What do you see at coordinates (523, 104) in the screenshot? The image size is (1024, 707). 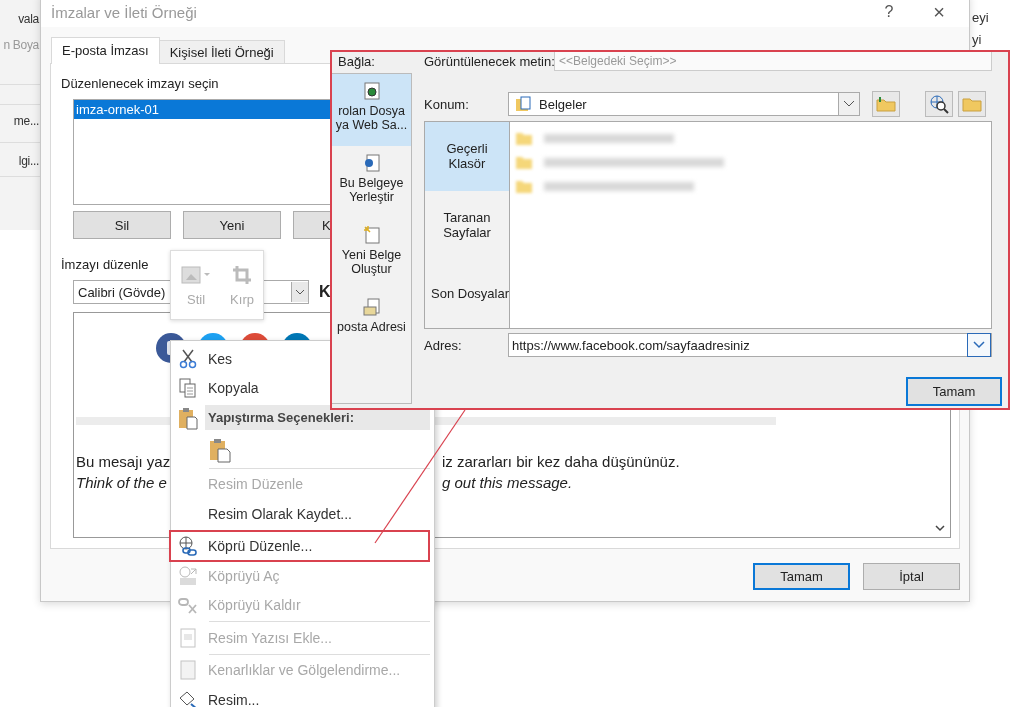 I see `folder-document-icon` at bounding box center [523, 104].